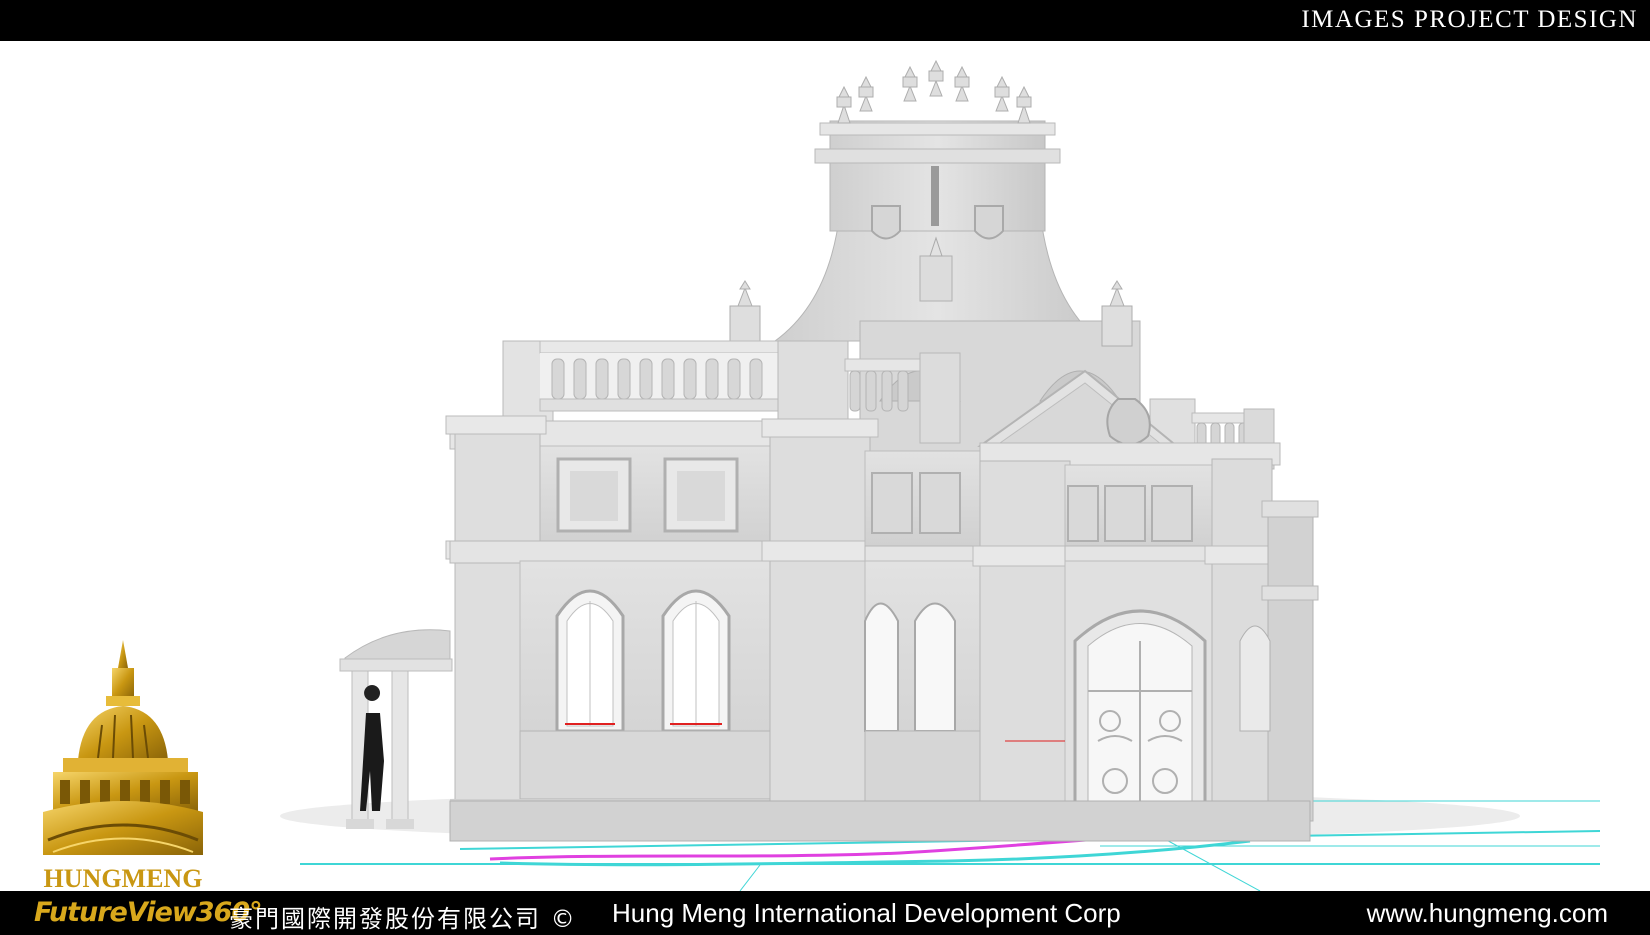 The height and width of the screenshot is (935, 1650). I want to click on side-porch, so click(396, 729).